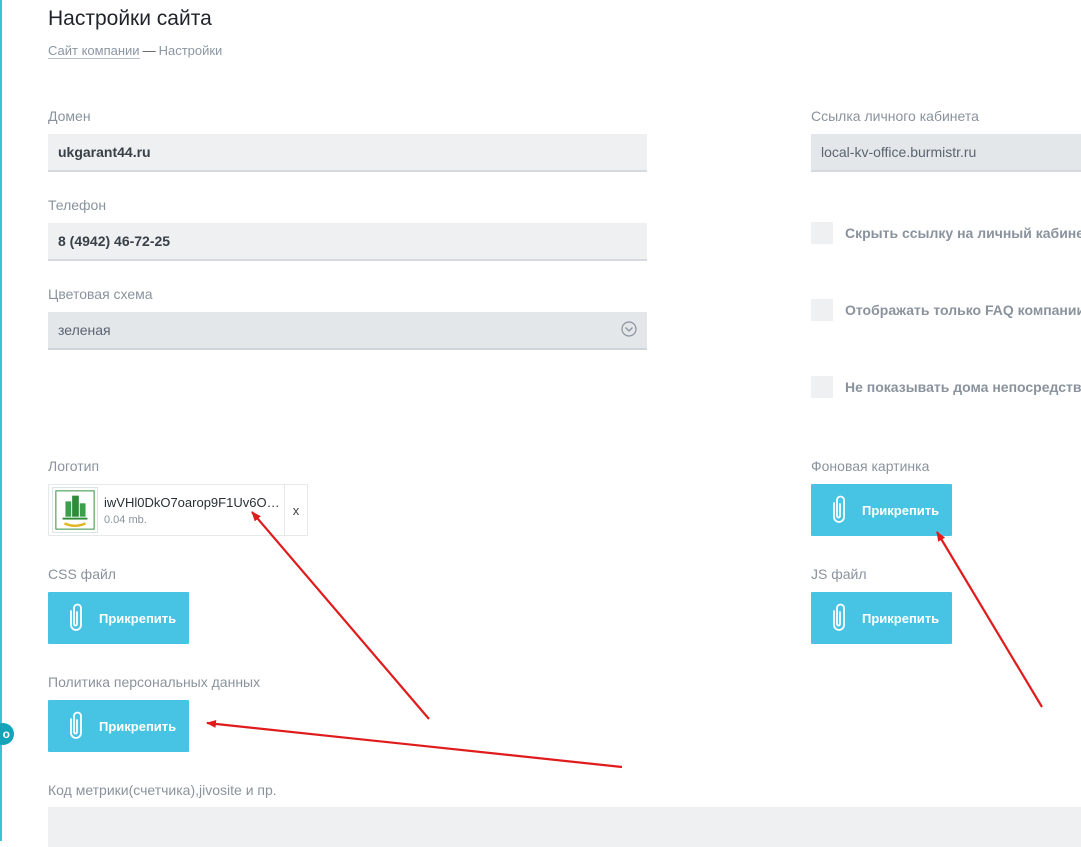 The height and width of the screenshot is (847, 1081). I want to click on policy-label: Политика персональных данных, so click(154, 682).